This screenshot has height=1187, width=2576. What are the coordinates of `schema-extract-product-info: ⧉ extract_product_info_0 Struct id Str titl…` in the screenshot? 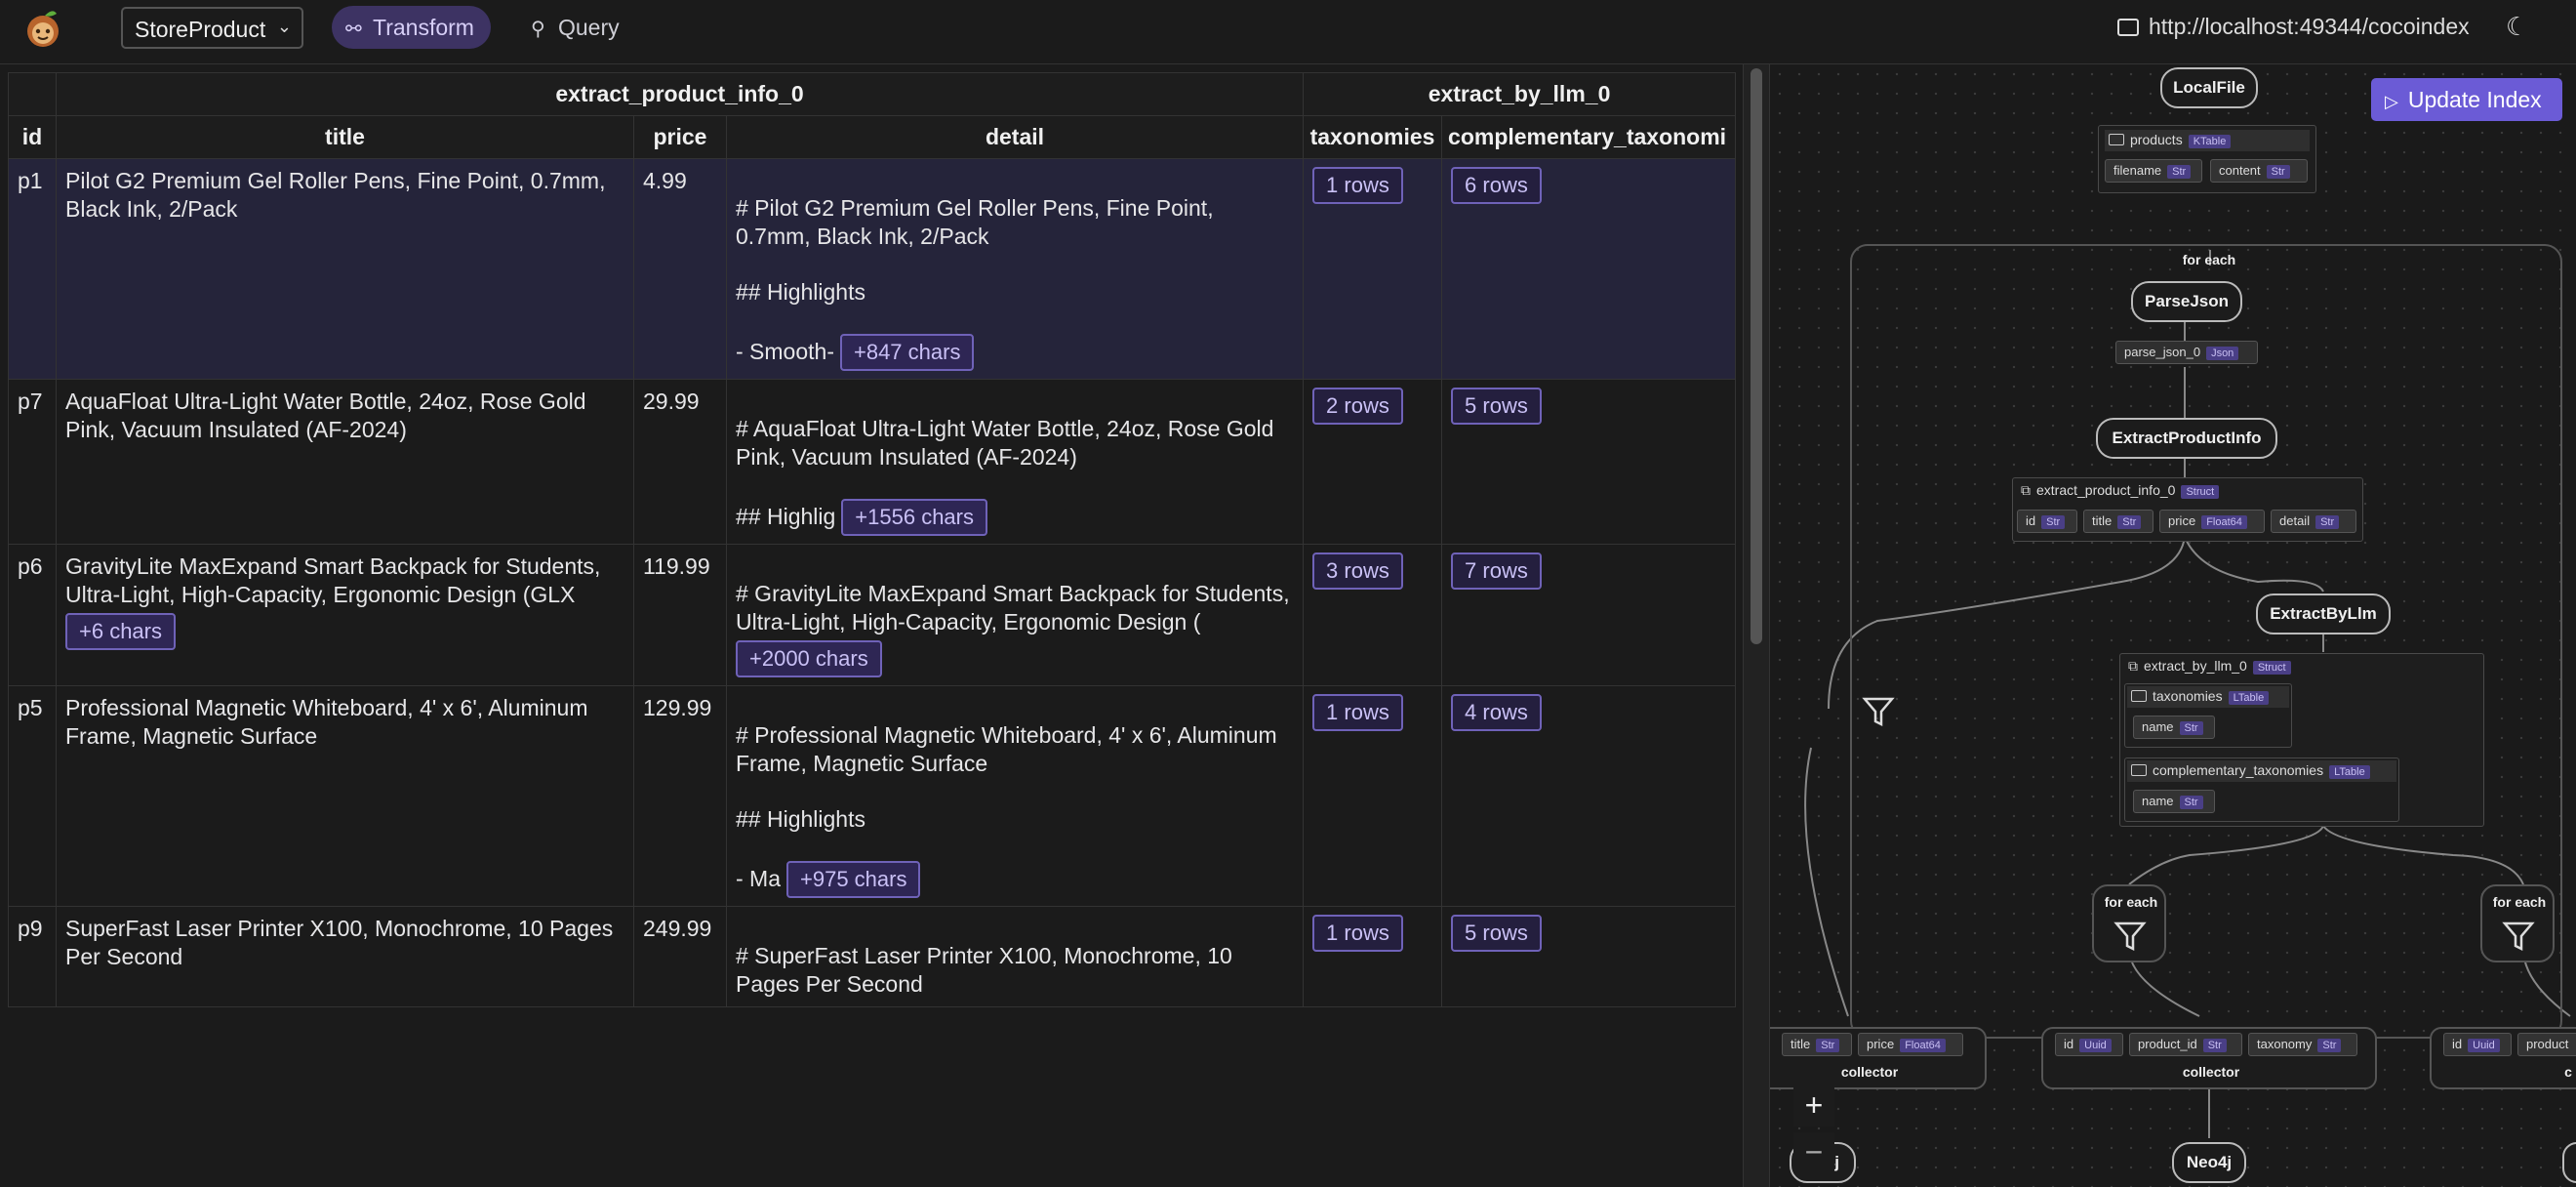 It's located at (2187, 509).